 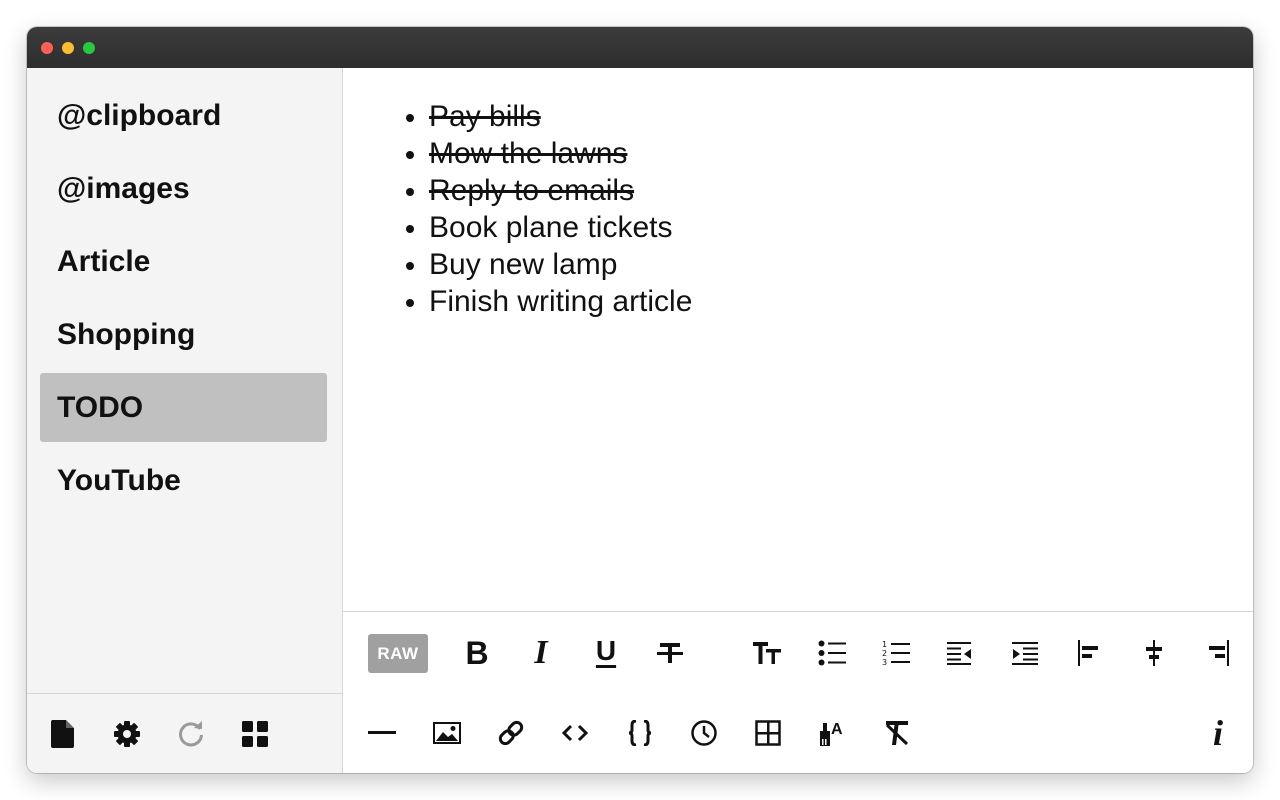 I want to click on clear-formatting-button, so click(x=897, y=733).